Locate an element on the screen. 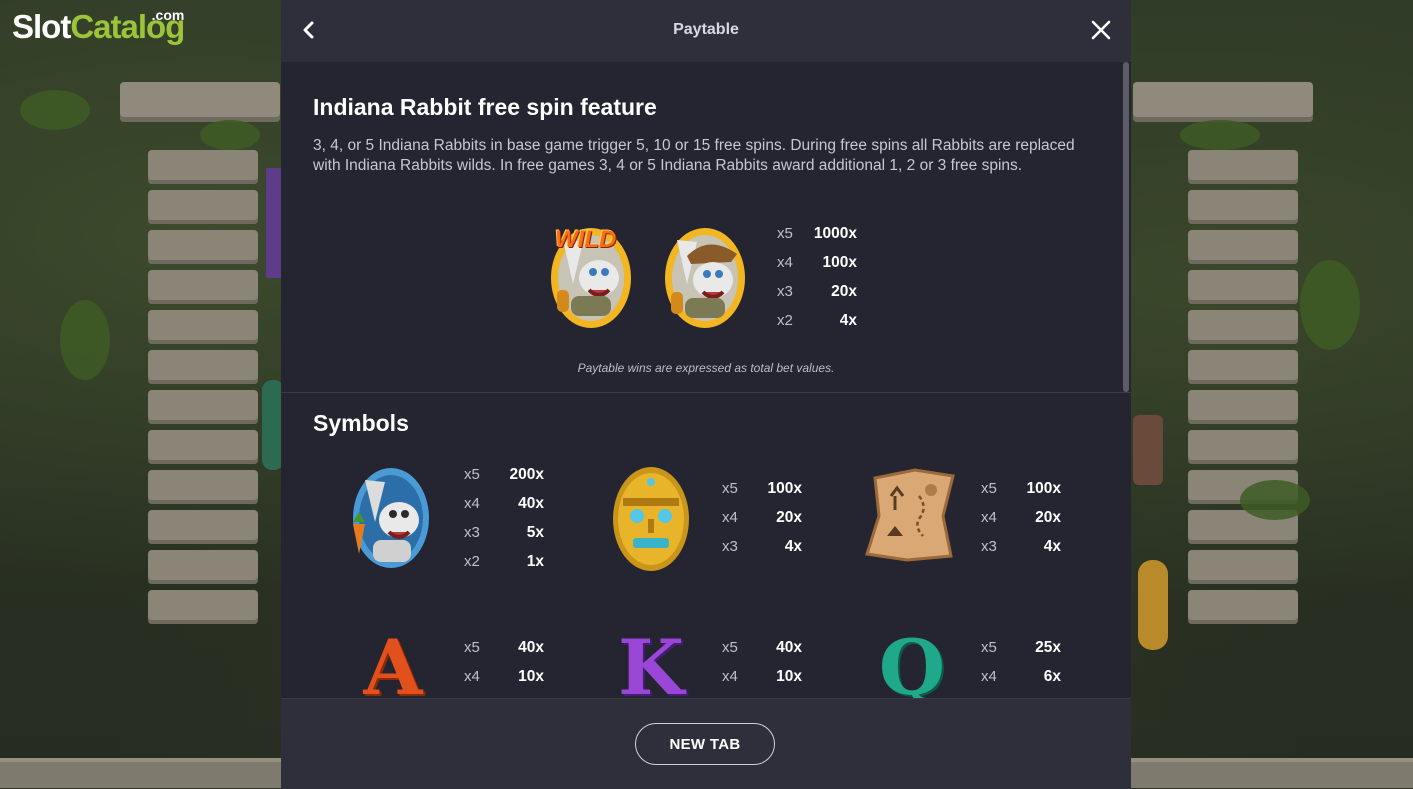 This screenshot has width=1413, height=789. pay-row: x3 5x is located at coordinates (504, 538).